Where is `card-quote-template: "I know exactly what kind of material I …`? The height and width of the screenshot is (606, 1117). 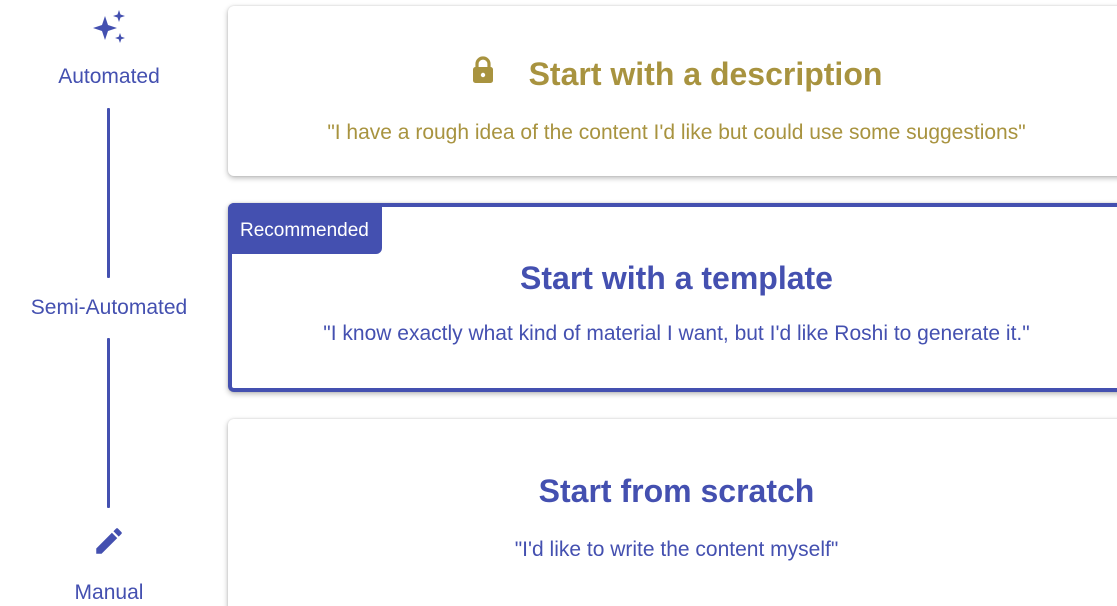 card-quote-template: "I know exactly what kind of material I … is located at coordinates (676, 333).